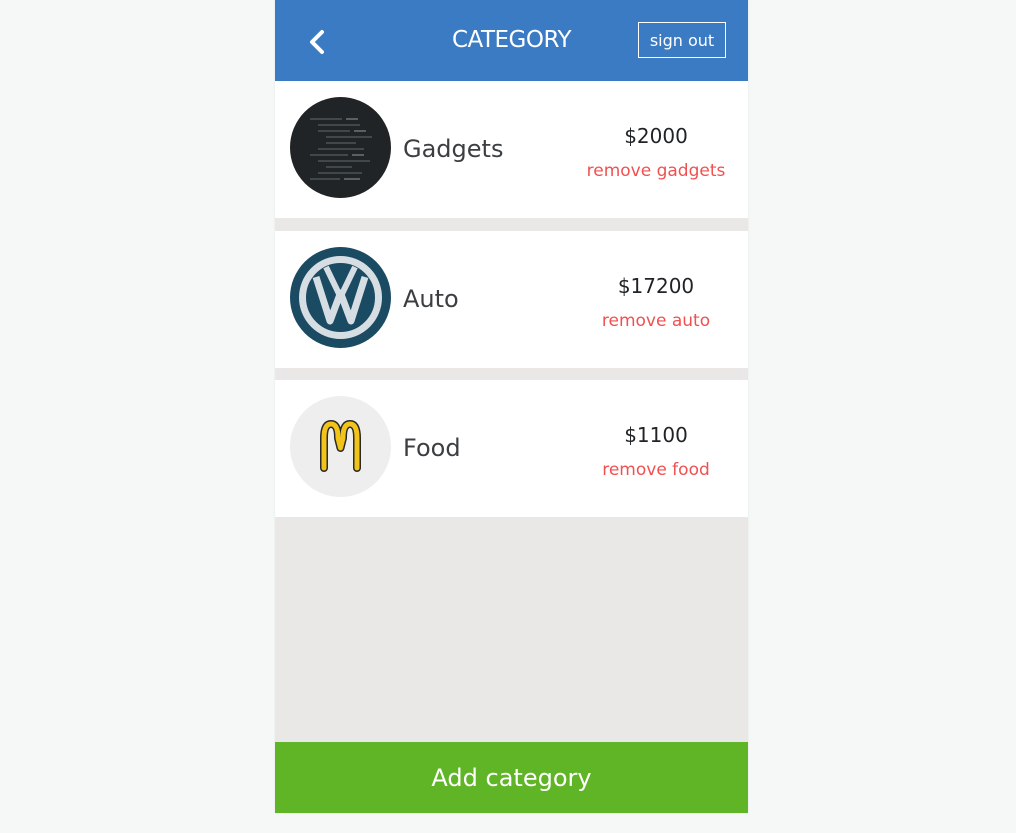 Image resolution: width=1016 pixels, height=833 pixels. Describe the element at coordinates (656, 435) in the screenshot. I see `category-amount: $1100` at that location.